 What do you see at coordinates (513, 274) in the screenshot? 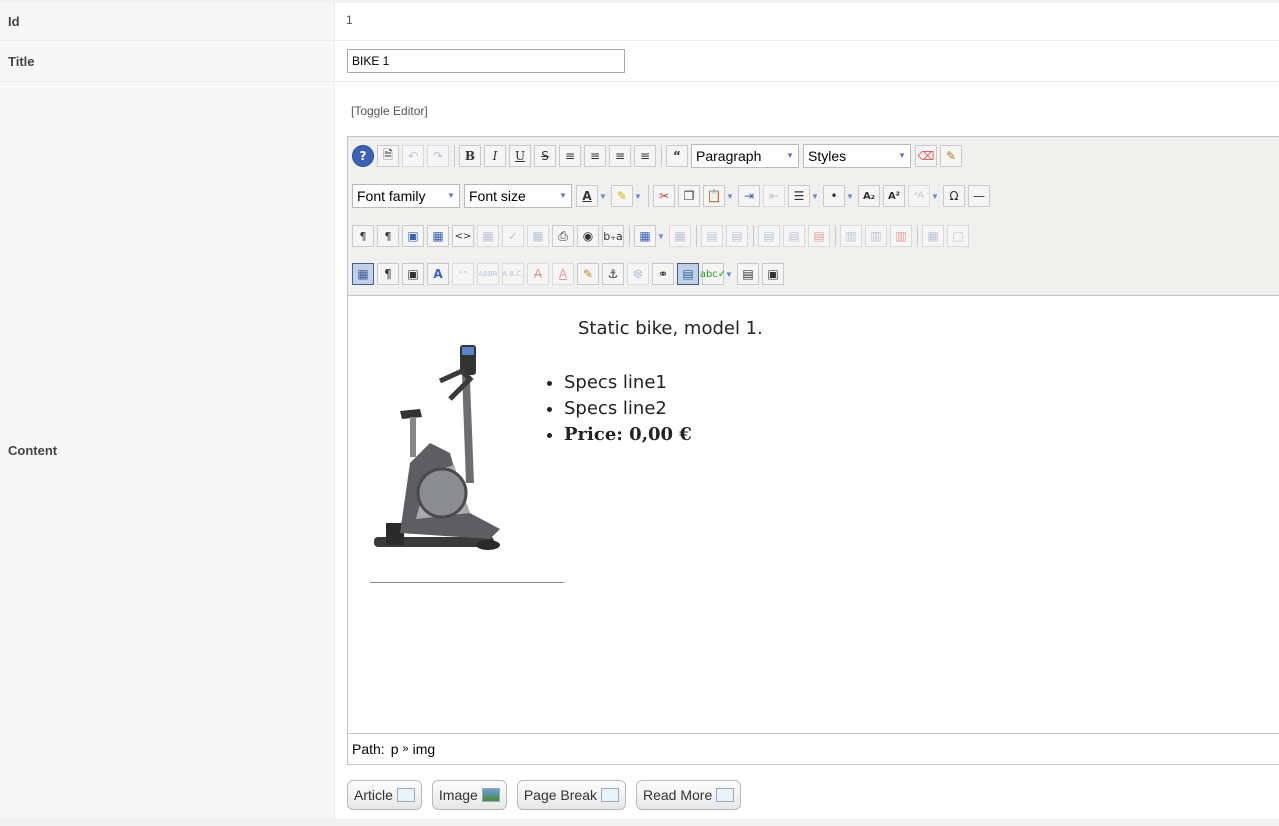
I see `acronym-icon: A.B.C.` at bounding box center [513, 274].